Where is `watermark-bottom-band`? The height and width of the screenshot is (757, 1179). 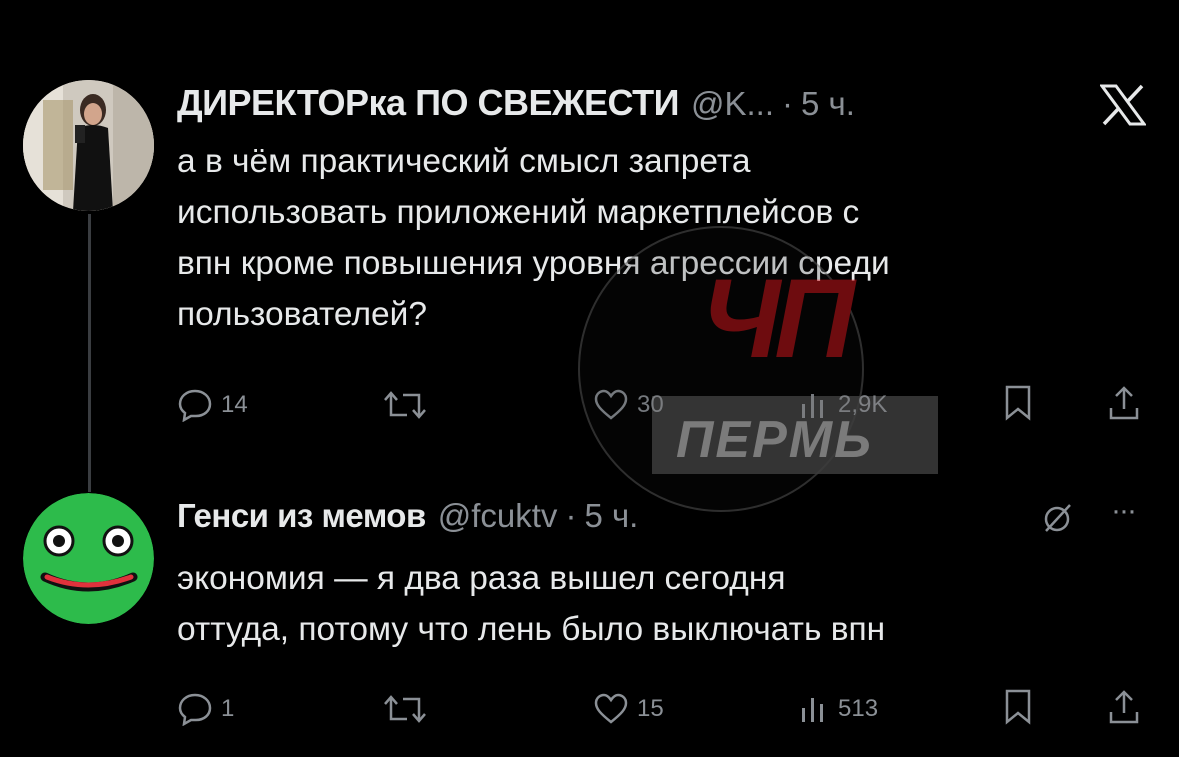
watermark-bottom-band is located at coordinates (795, 435).